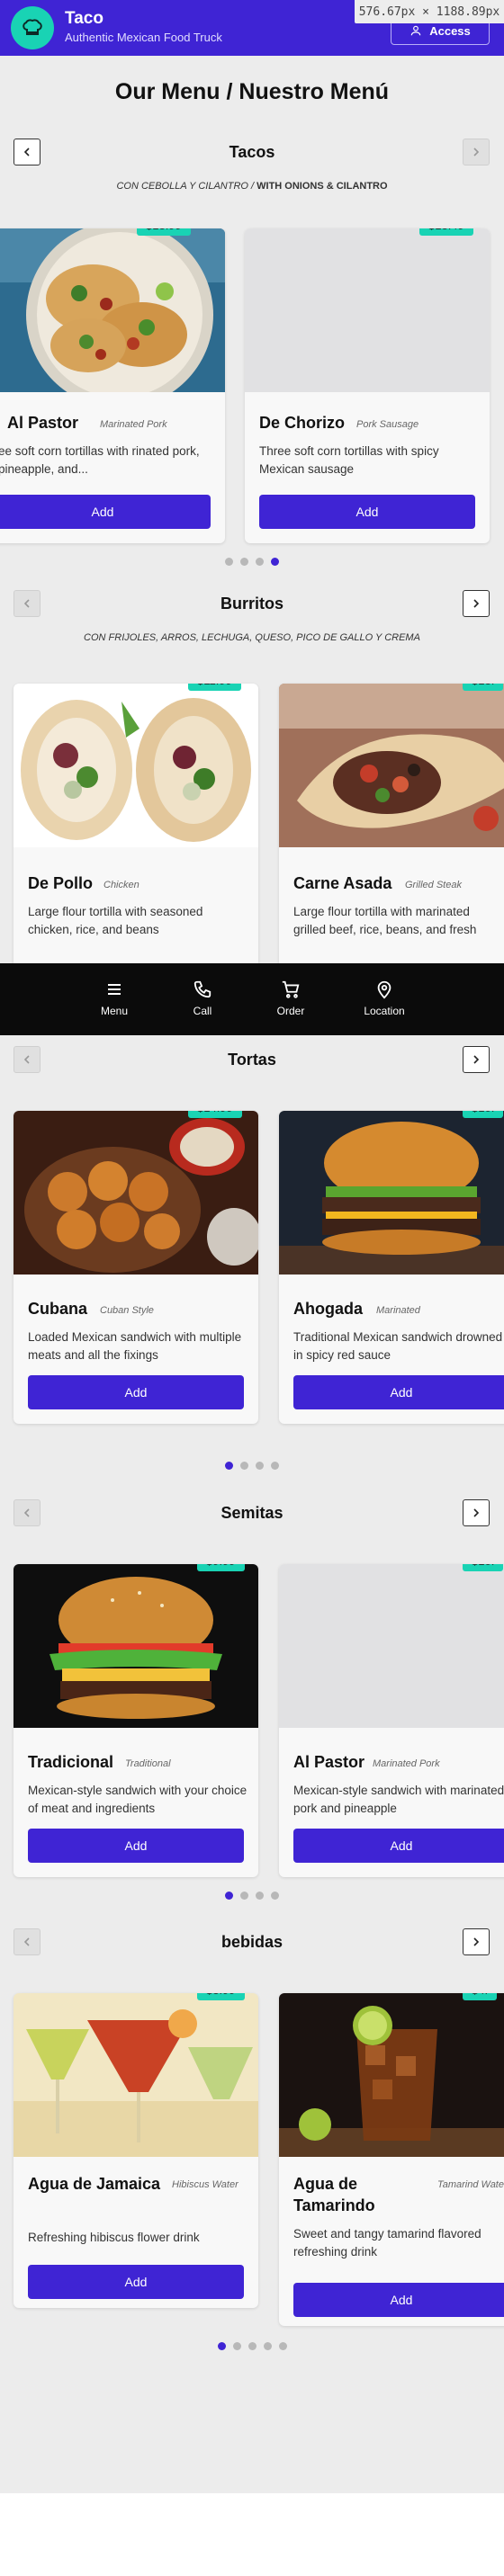 The width and height of the screenshot is (504, 2576). I want to click on nav-location: Location, so click(384, 998).